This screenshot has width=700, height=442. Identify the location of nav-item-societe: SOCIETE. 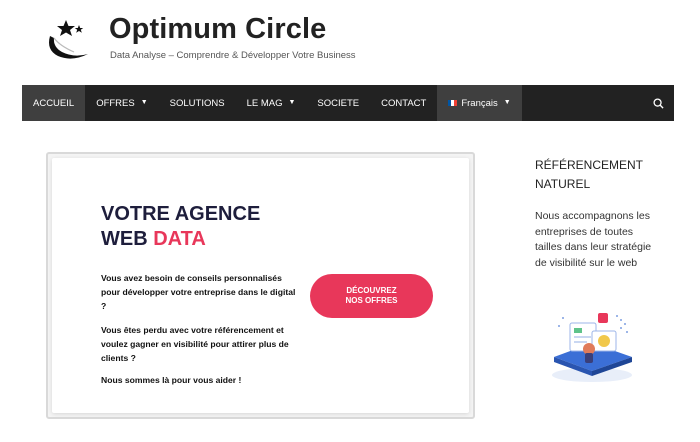
(338, 103).